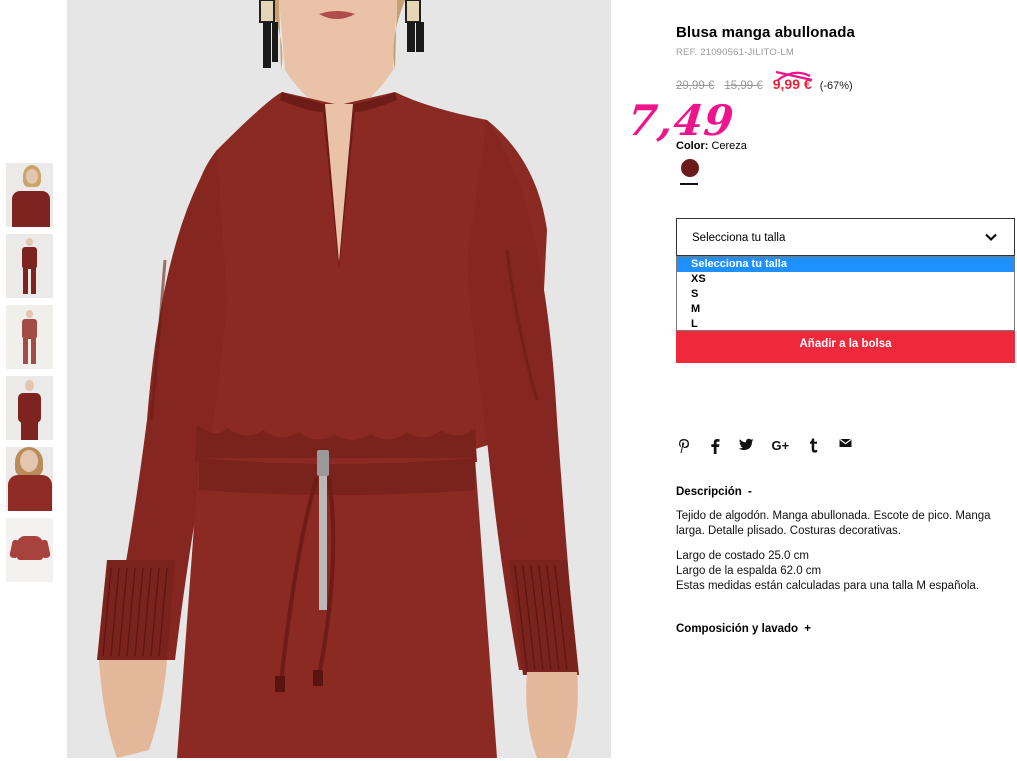 This screenshot has height=761, width=1017. I want to click on collapse-toggle-icon: -, so click(750, 492).